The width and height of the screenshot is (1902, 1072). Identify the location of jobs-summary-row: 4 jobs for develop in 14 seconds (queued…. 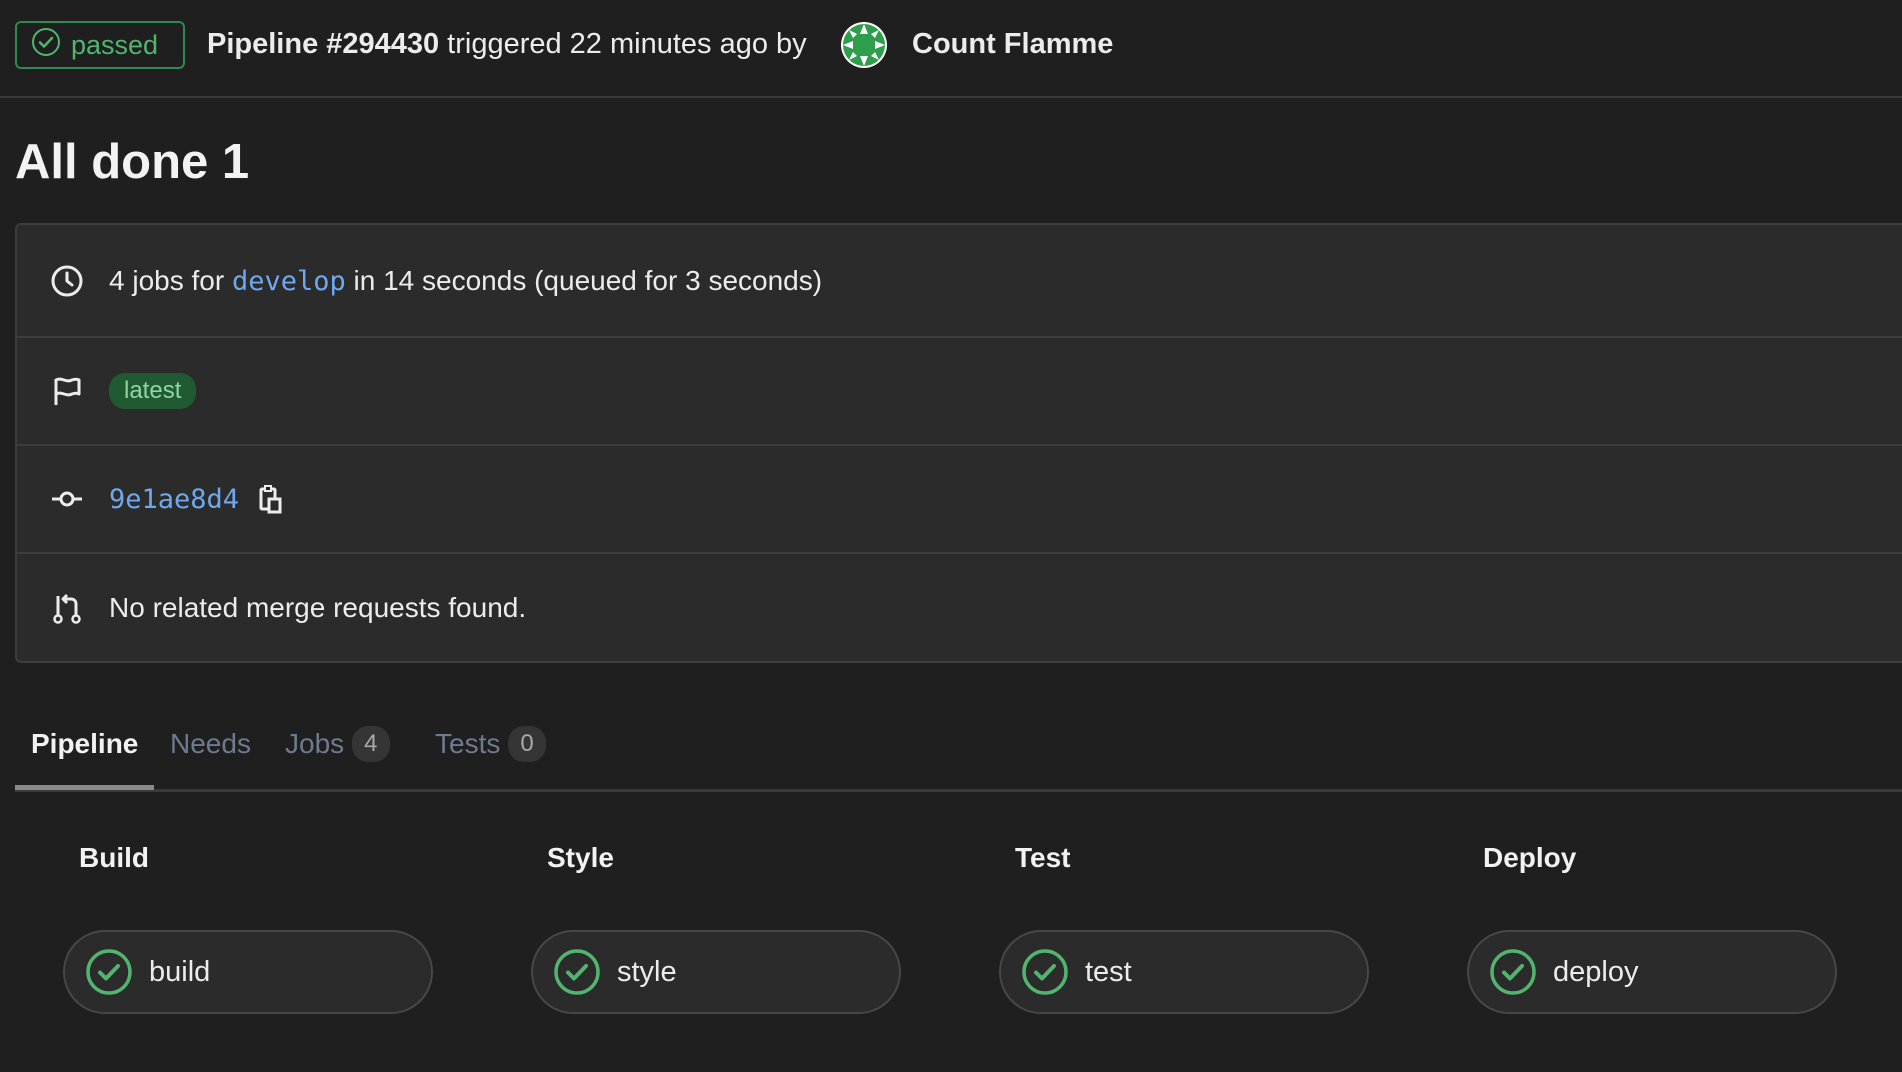
(959, 281).